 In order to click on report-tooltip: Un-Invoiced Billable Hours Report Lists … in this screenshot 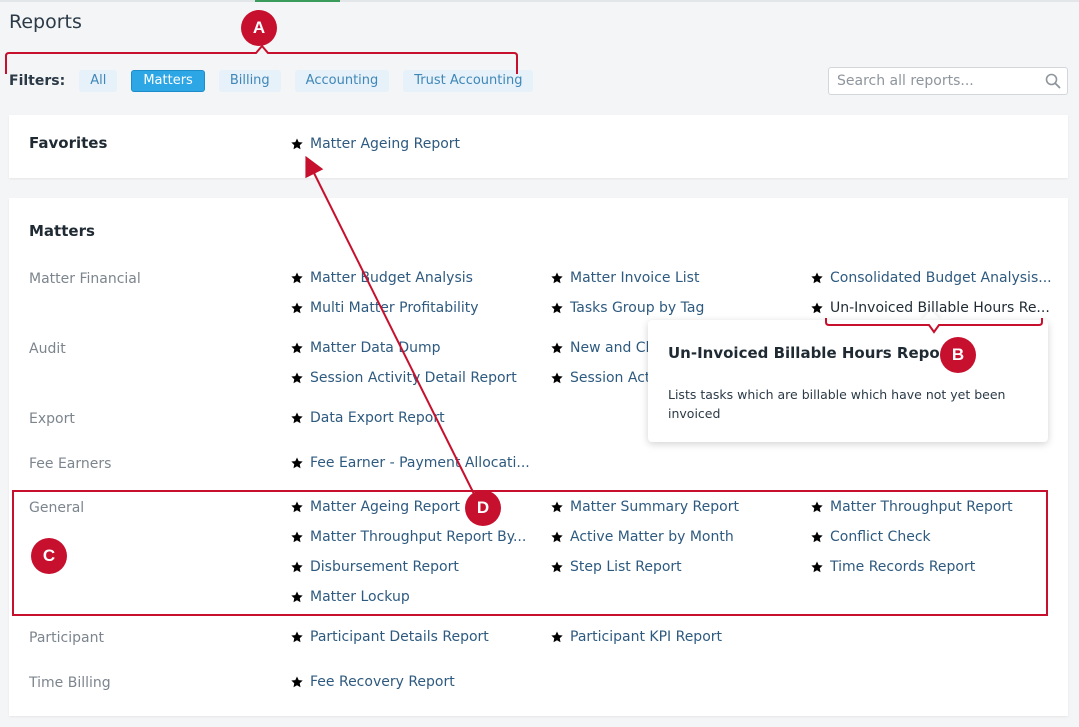, I will do `click(848, 381)`.